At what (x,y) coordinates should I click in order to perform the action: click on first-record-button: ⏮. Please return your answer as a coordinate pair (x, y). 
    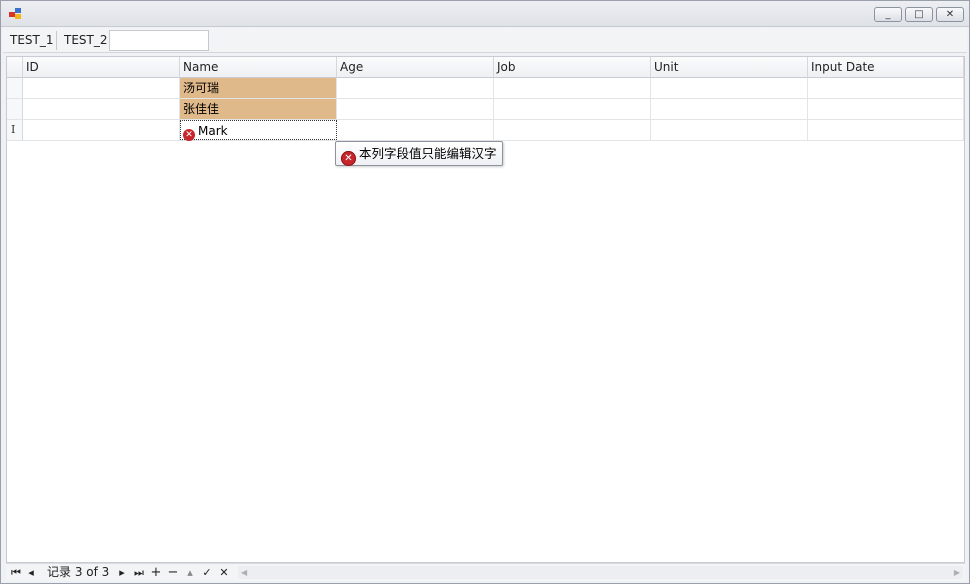
    Looking at the image, I should click on (16, 572).